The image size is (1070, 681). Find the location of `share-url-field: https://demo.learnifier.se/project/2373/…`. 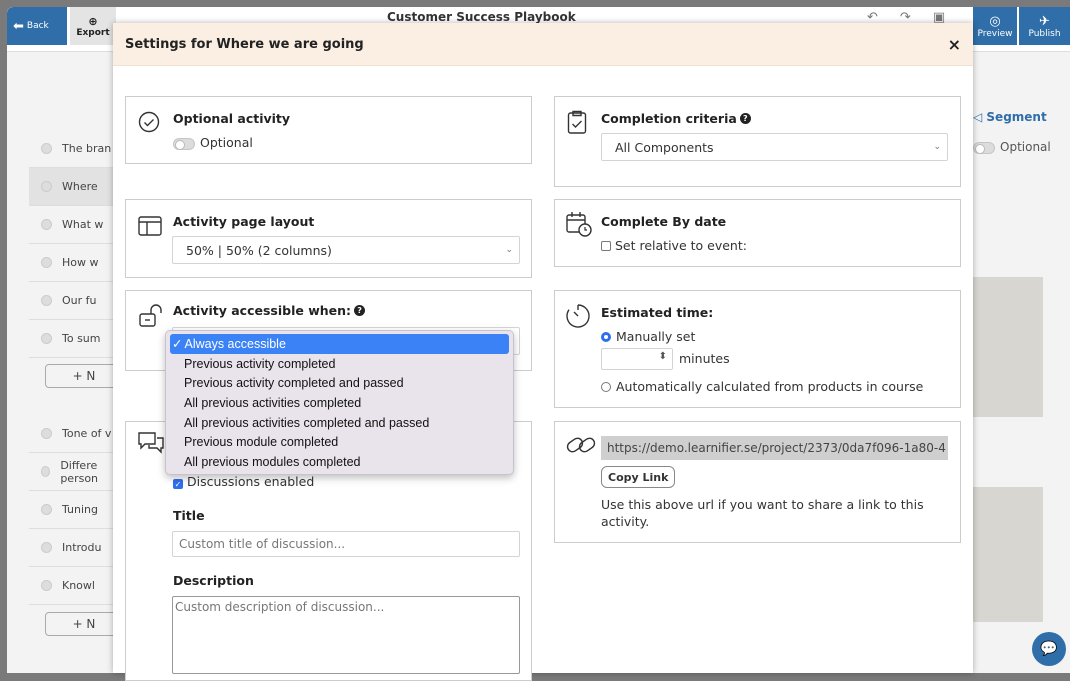

share-url-field: https://demo.learnifier.se/project/2373/… is located at coordinates (774, 448).